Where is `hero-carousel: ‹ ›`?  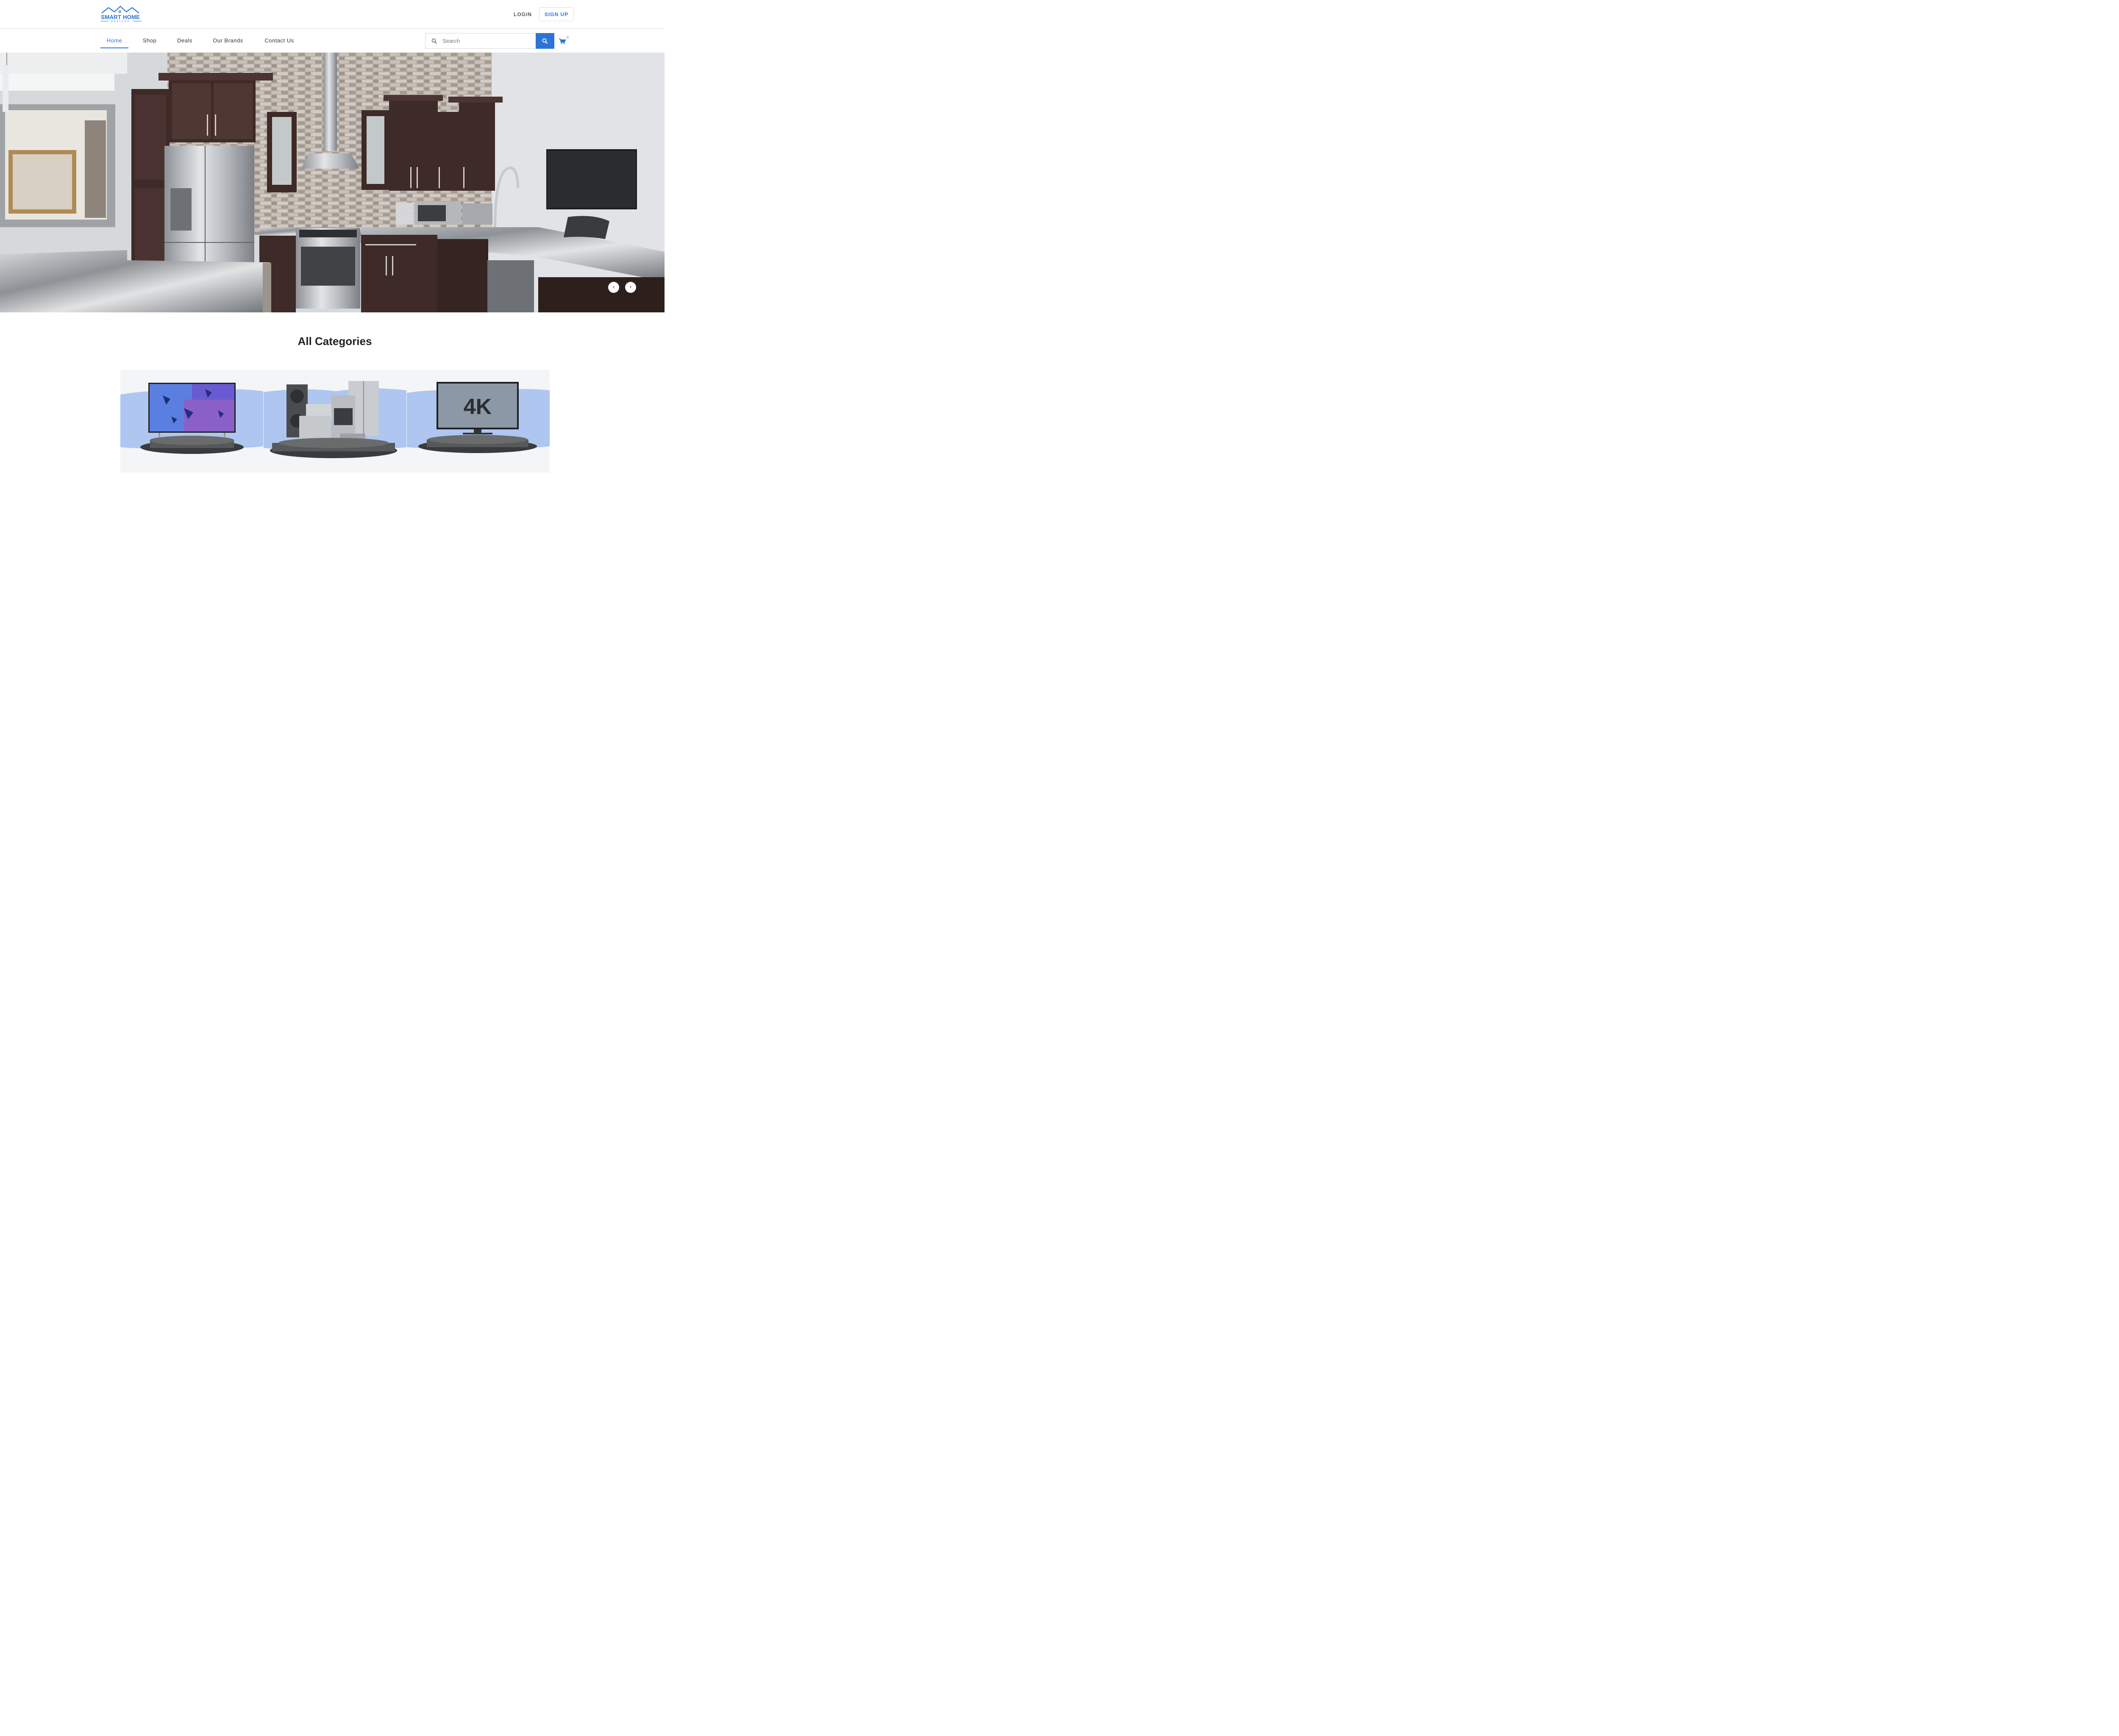
hero-carousel: ‹ › is located at coordinates (332, 182).